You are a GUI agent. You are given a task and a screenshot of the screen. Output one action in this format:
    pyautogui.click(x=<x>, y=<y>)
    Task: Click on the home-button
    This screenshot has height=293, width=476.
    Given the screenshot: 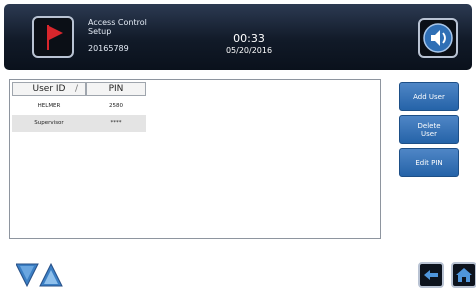 What is the action you would take?
    pyautogui.click(x=463, y=275)
    